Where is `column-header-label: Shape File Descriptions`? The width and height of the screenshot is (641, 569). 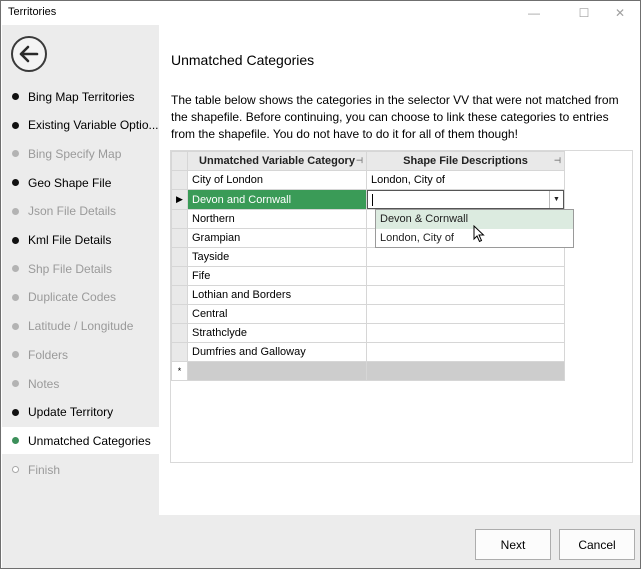 column-header-label: Shape File Descriptions is located at coordinates (465, 161).